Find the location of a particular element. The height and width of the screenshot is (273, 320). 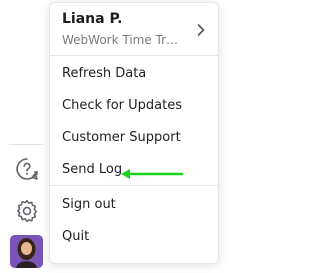

annotation-arrow is located at coordinates (152, 172).